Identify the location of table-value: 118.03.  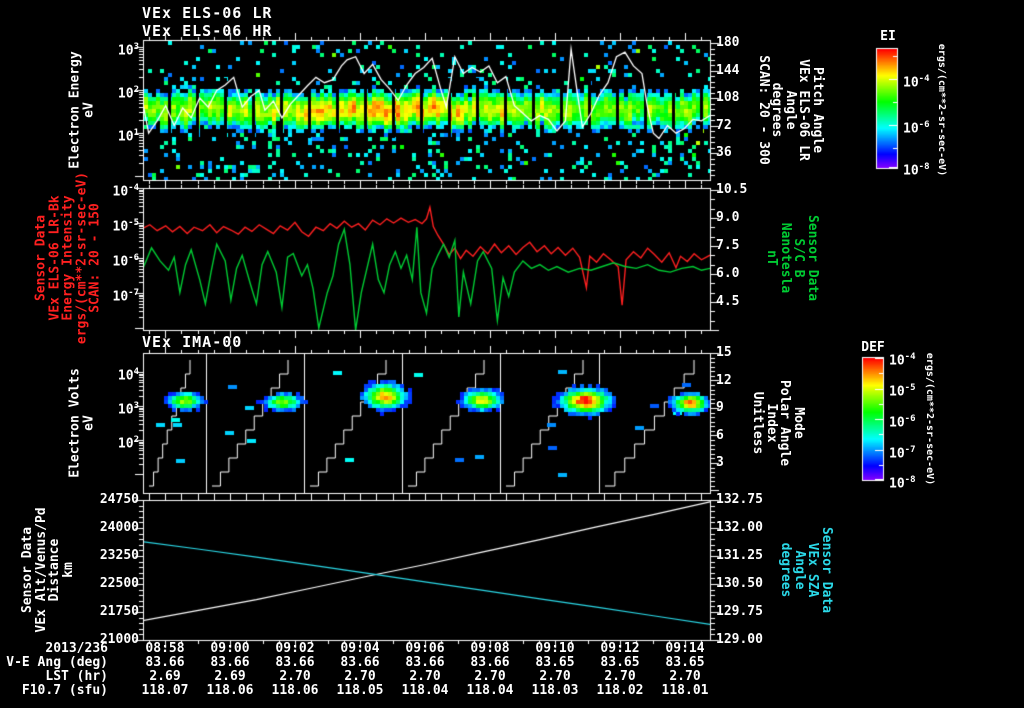
(555, 690).